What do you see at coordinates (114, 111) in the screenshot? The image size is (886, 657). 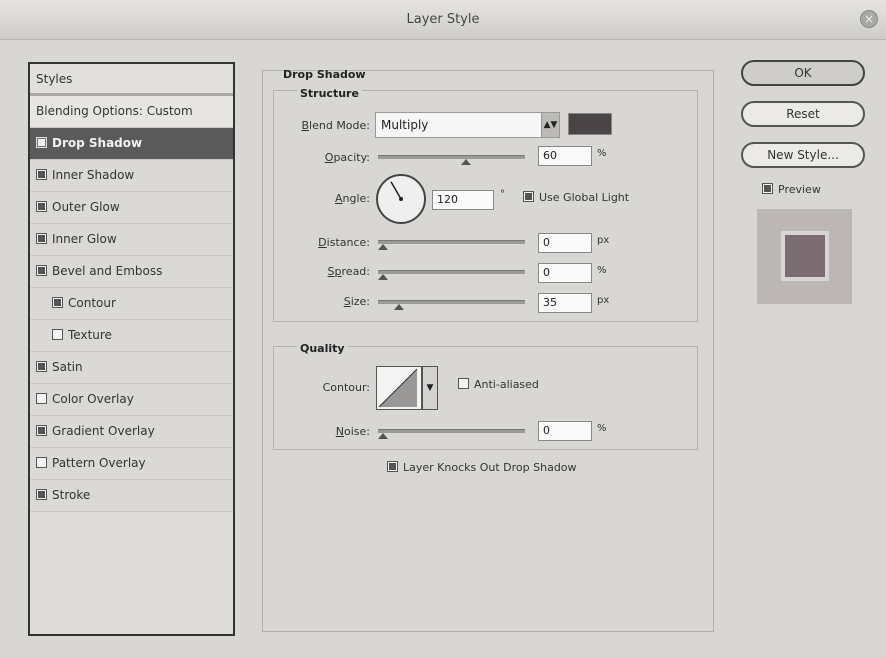 I see `style-list-item-label: Blending Options: Custom` at bounding box center [114, 111].